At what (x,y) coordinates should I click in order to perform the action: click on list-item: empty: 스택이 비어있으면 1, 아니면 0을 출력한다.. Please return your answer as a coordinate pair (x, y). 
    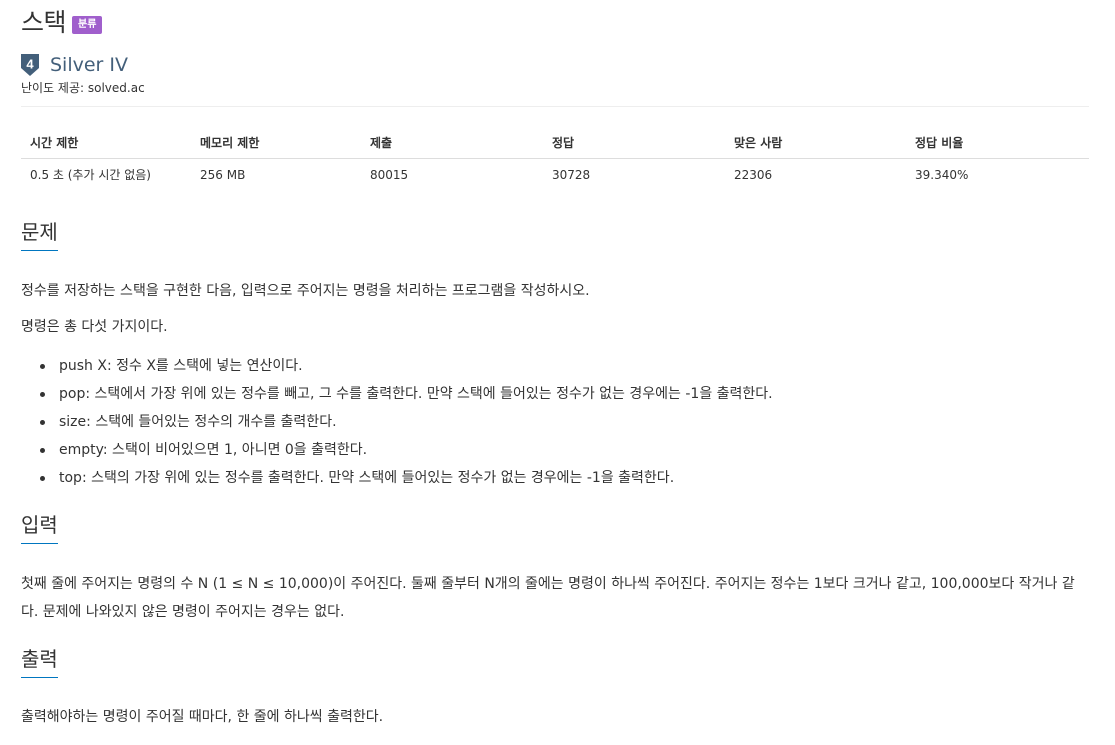
    Looking at the image, I should click on (560, 450).